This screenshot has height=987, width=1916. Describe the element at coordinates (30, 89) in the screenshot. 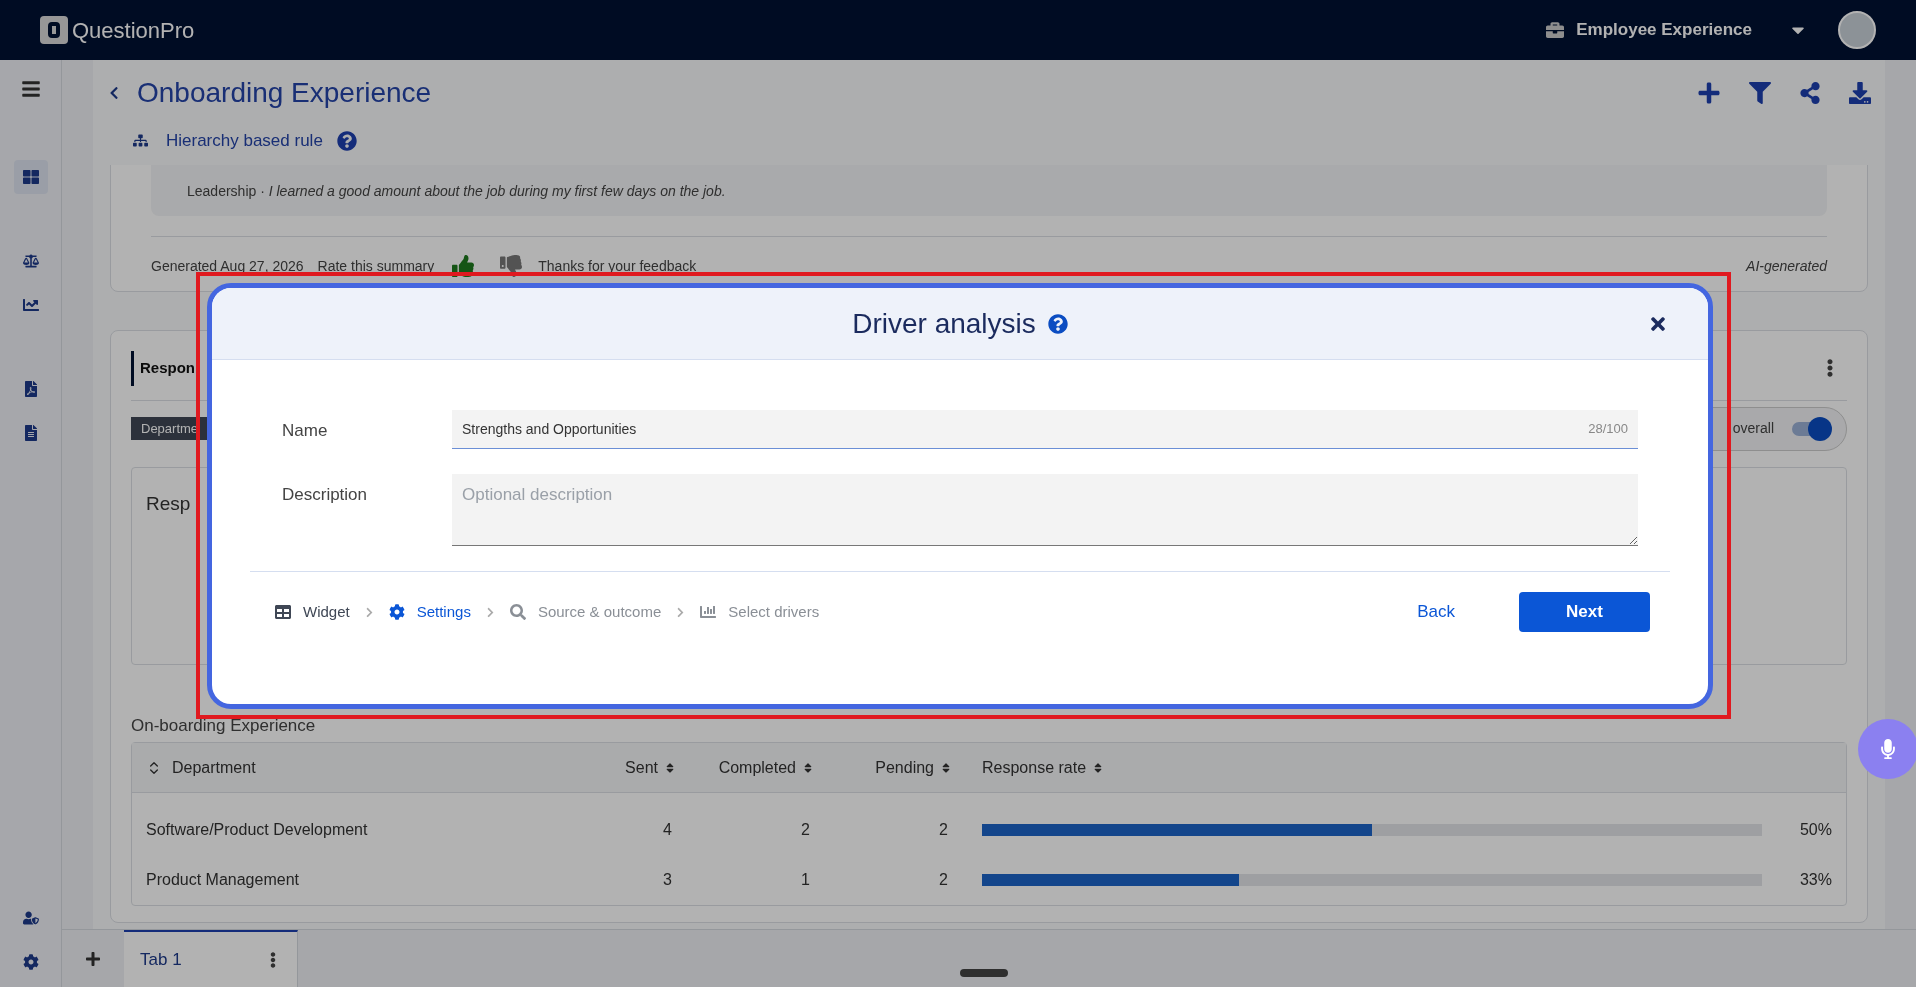

I see `menu-icon` at that location.